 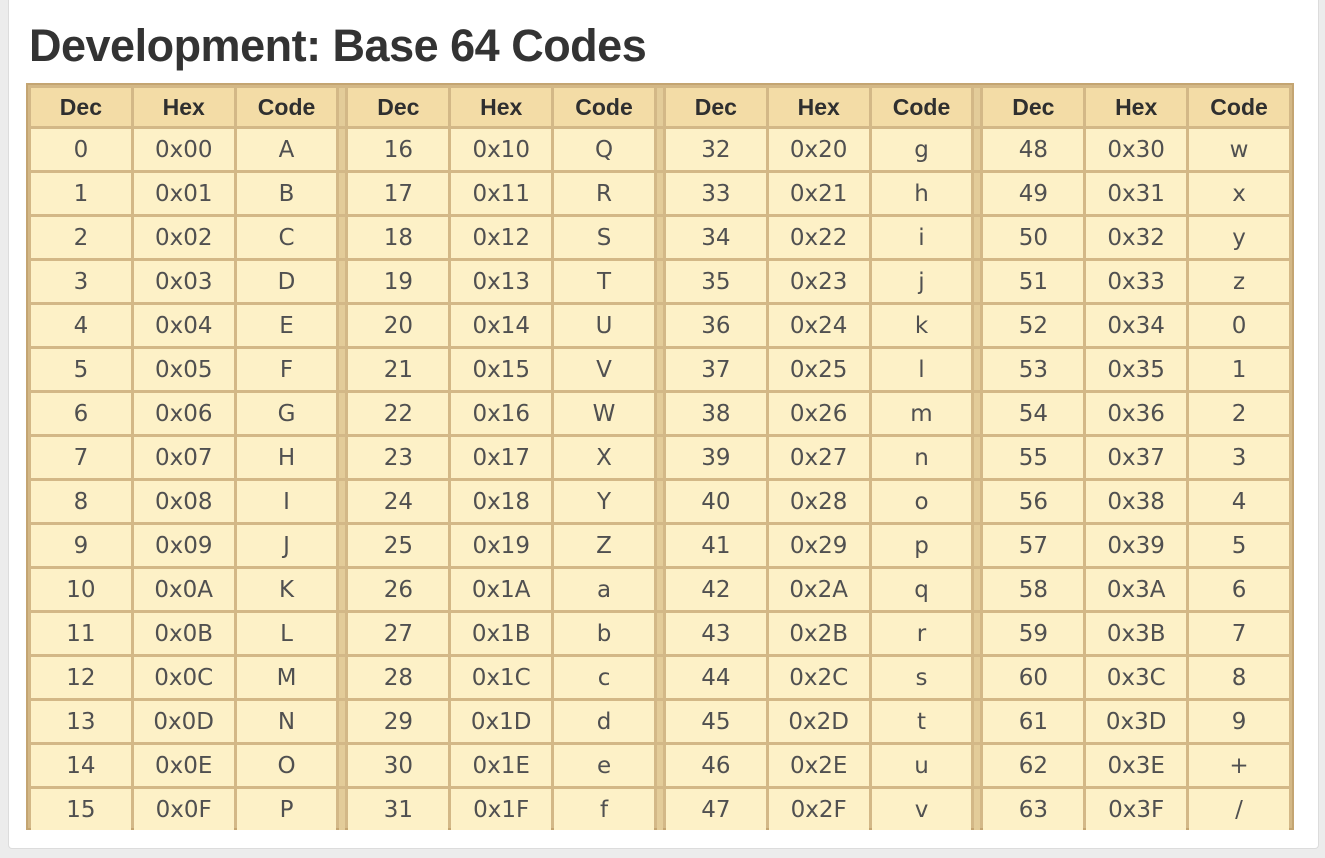 What do you see at coordinates (1136, 545) in the screenshot?
I see `cell-hex: 0x39` at bounding box center [1136, 545].